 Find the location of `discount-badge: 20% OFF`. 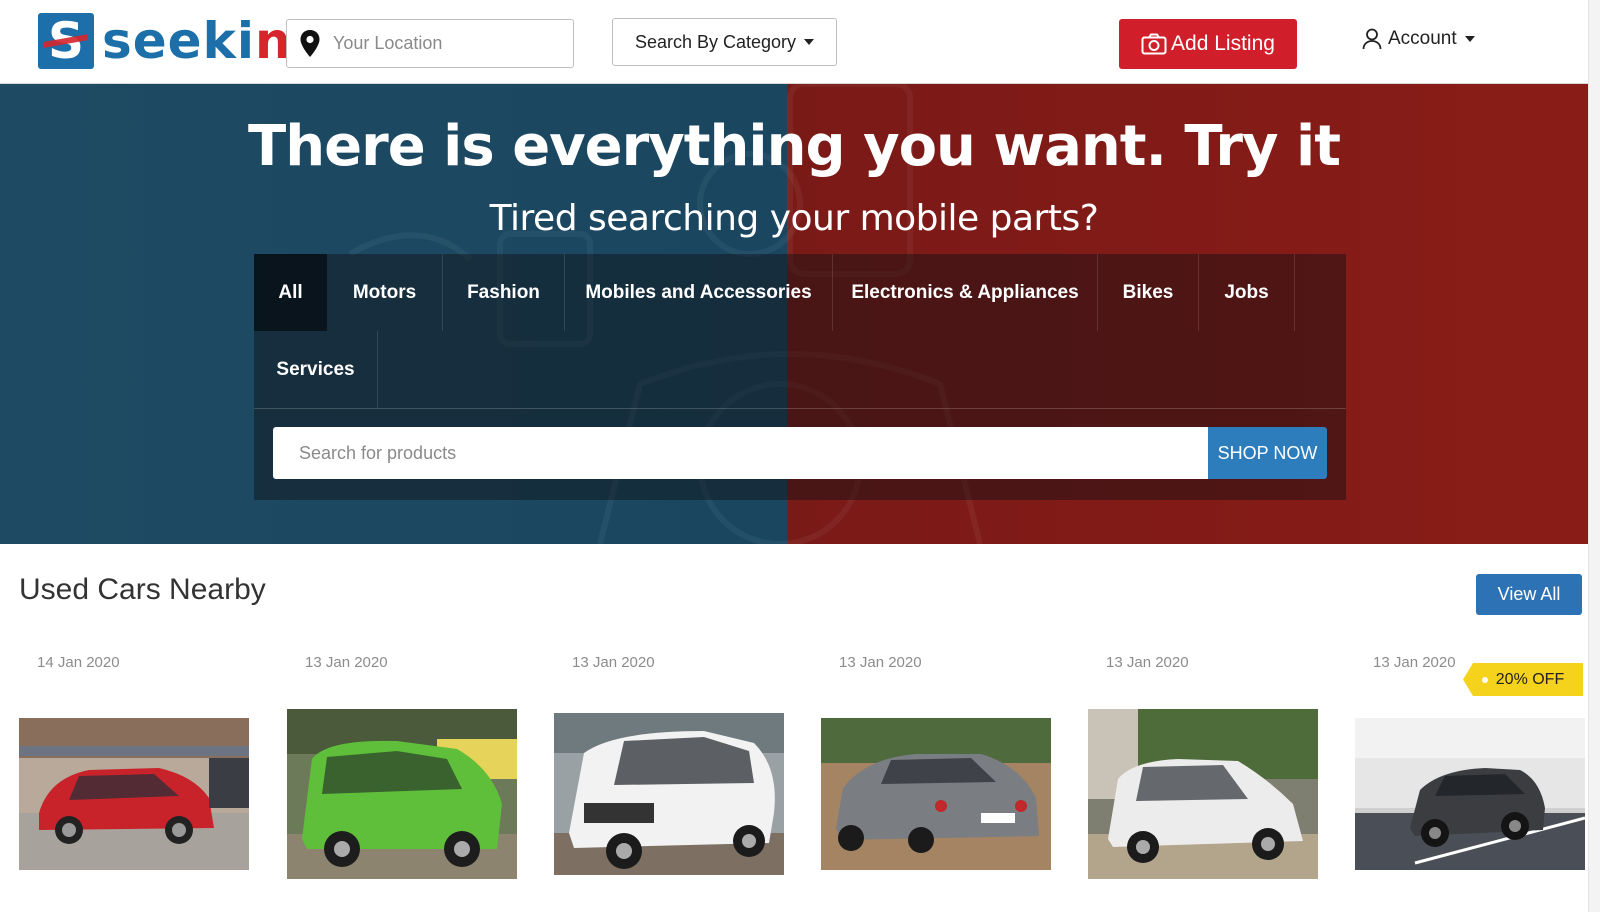

discount-badge: 20% OFF is located at coordinates (1523, 679).